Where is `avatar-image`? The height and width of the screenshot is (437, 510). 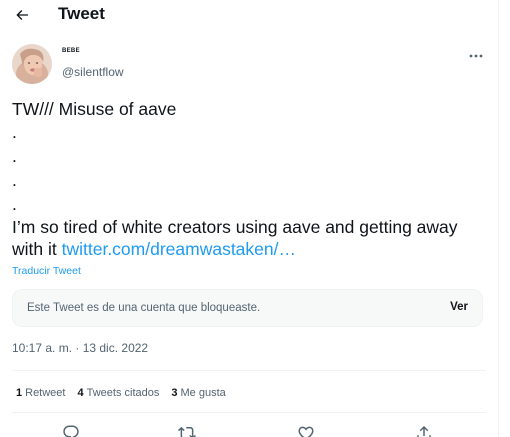 avatar-image is located at coordinates (32, 64).